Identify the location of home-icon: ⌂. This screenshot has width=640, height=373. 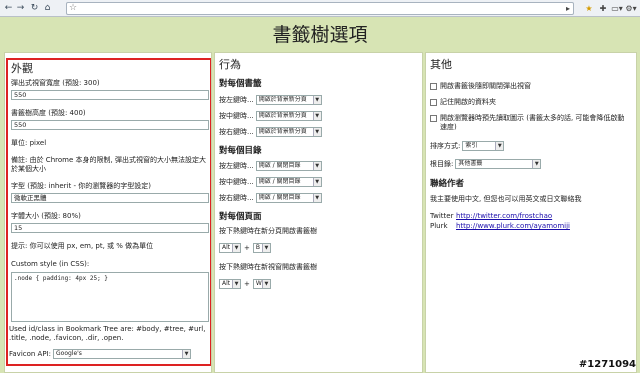
(47, 8).